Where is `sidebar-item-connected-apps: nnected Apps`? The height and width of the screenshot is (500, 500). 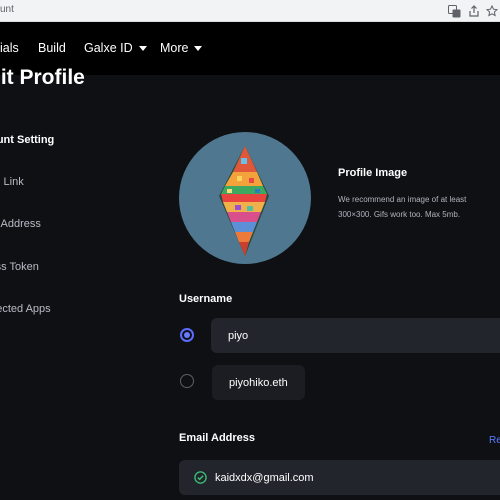
sidebar-item-connected-apps: nnected Apps is located at coordinates (25, 309).